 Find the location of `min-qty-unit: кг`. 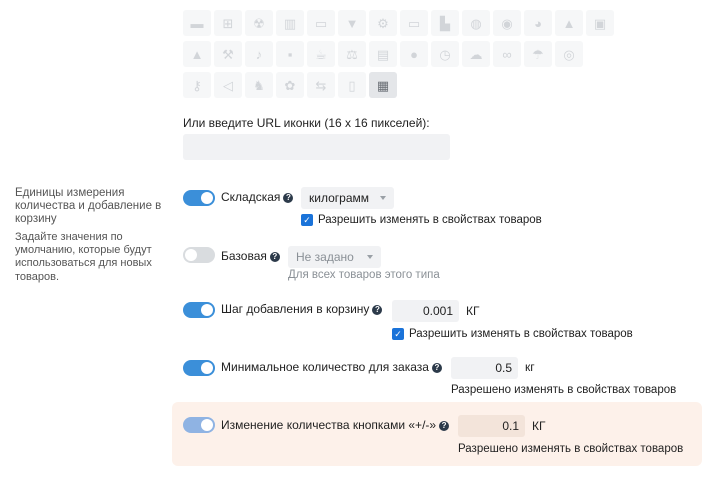

min-qty-unit: кг is located at coordinates (530, 367).